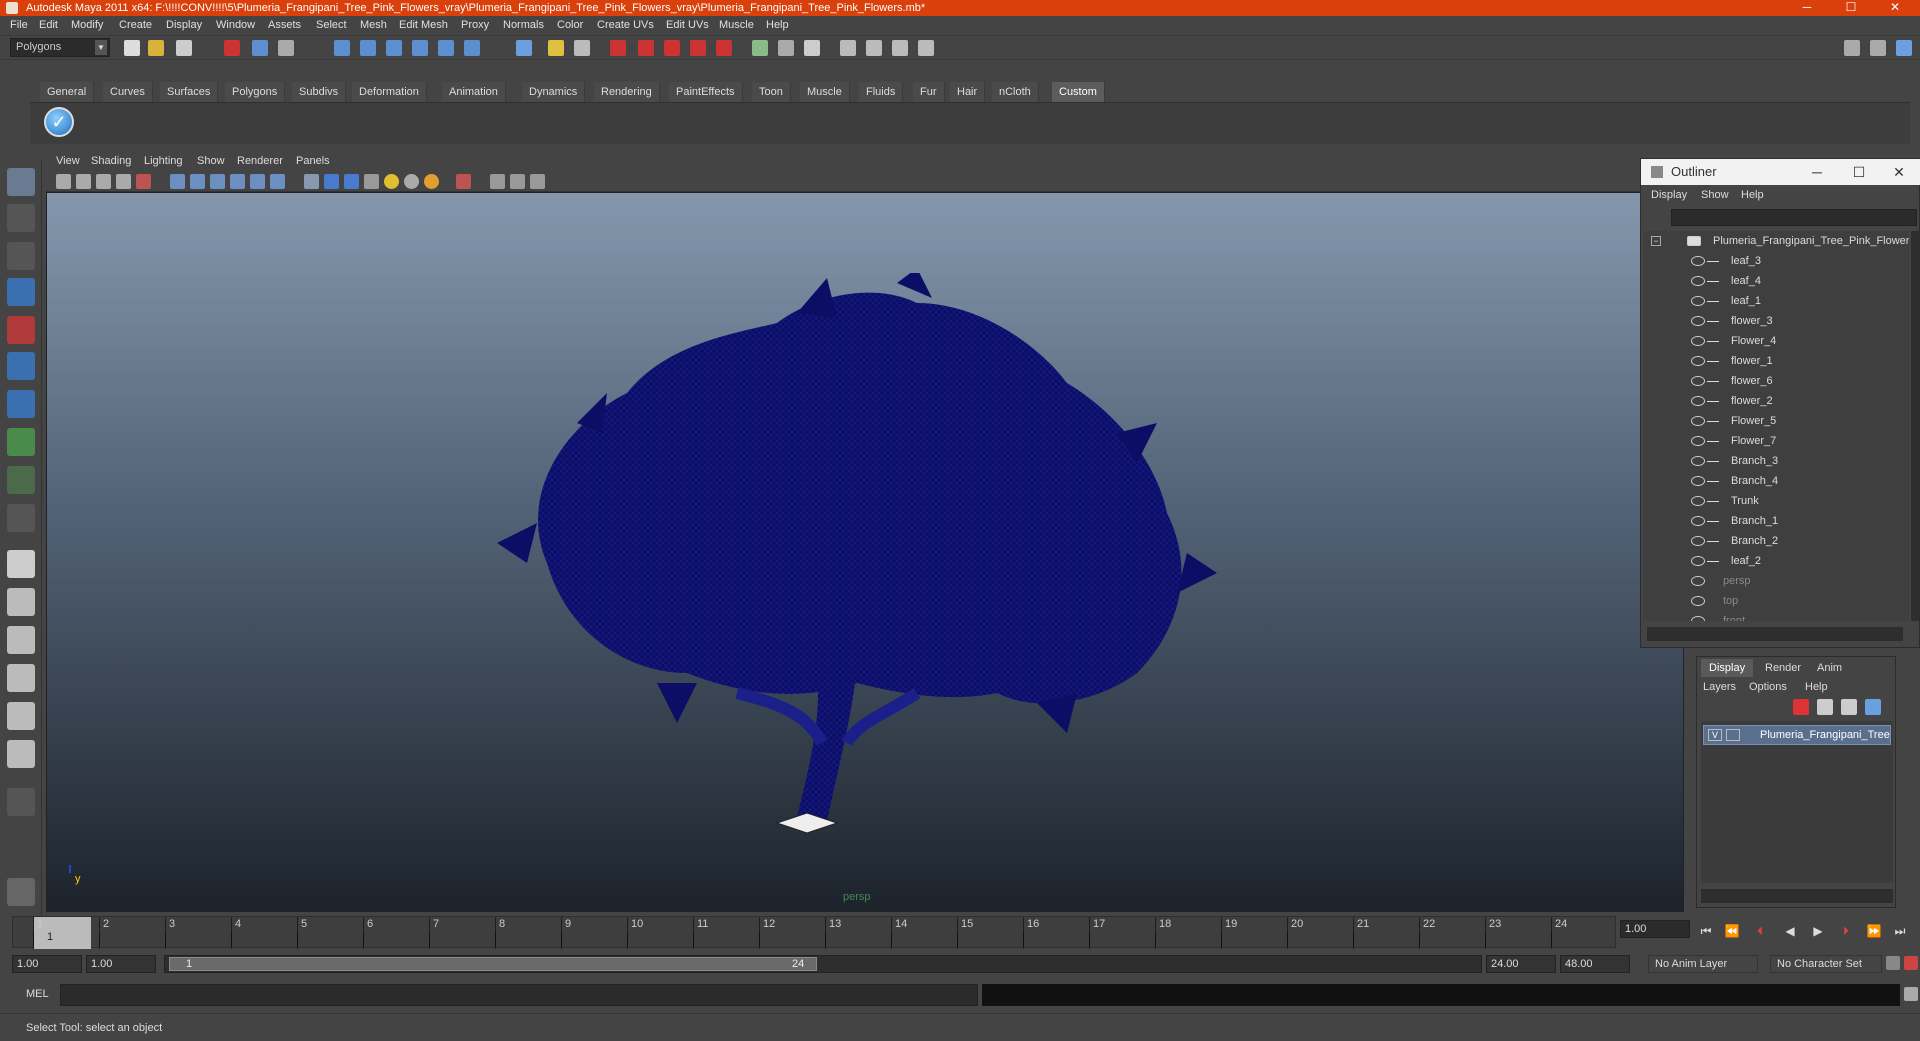 This screenshot has height=1041, width=1920. I want to click on lock-icon, so click(556, 48).